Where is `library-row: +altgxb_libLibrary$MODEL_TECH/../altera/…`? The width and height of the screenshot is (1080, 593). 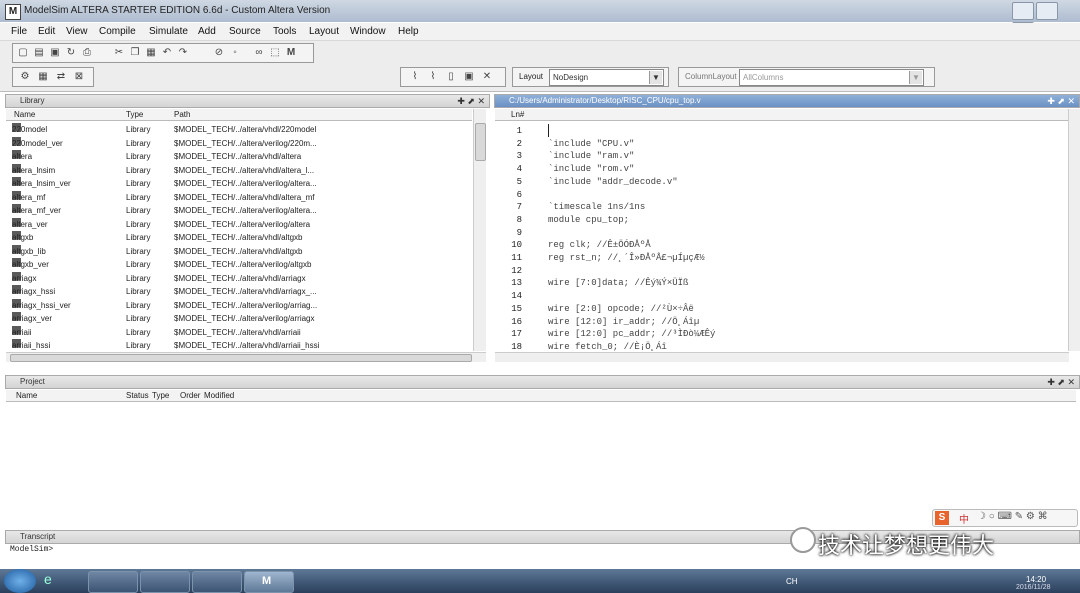 library-row: +altgxb_libLibrary$MODEL_TECH/../altera/… is located at coordinates (239, 251).